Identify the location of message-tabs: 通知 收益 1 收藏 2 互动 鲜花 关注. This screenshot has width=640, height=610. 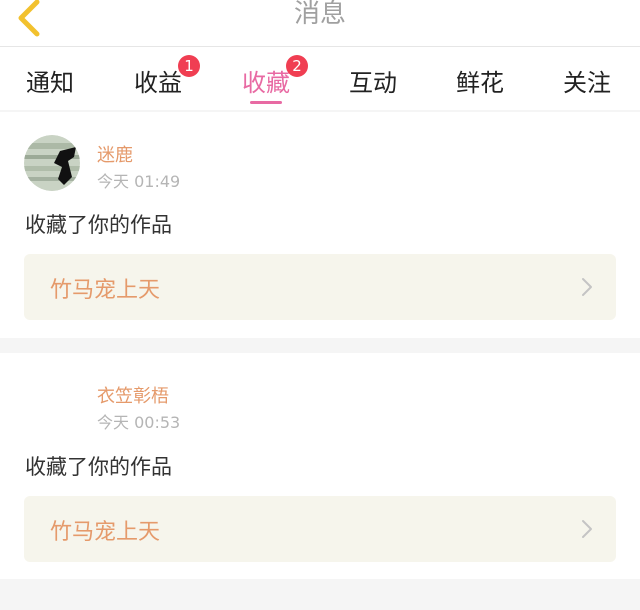
(320, 78).